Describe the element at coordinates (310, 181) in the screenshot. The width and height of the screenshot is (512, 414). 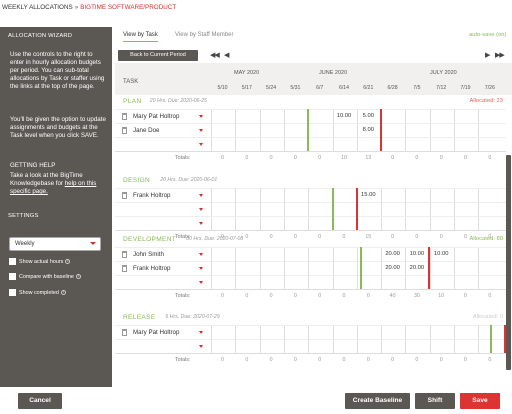
I see `task-section-header: DESIGN 20 Hrs. Due: 2020-06-01` at that location.